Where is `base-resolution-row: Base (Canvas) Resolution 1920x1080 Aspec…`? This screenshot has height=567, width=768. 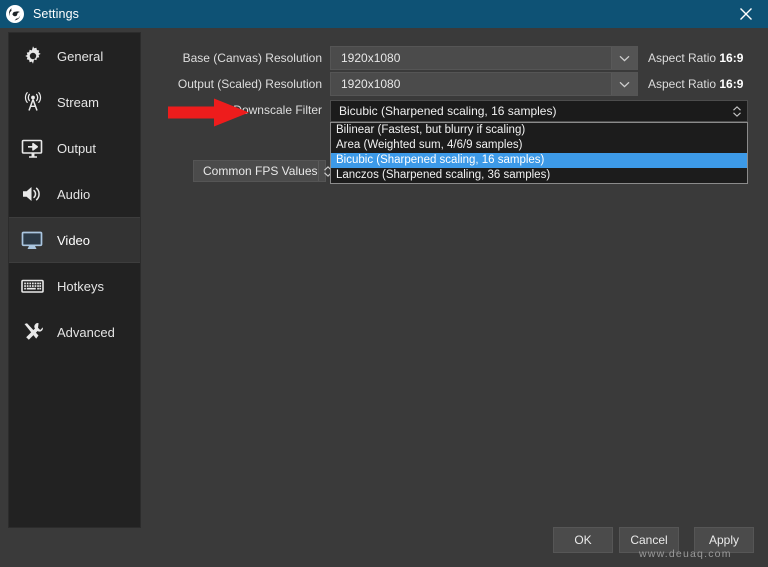
base-resolution-row: Base (Canvas) Resolution 1920x1080 Aspec… is located at coordinates (455, 58).